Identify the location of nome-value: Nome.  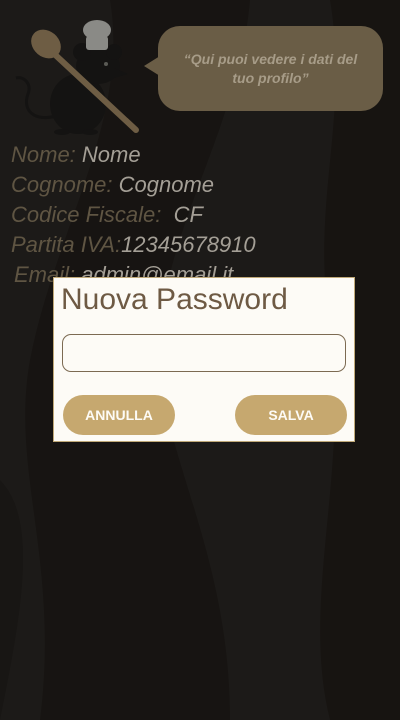
(111, 154).